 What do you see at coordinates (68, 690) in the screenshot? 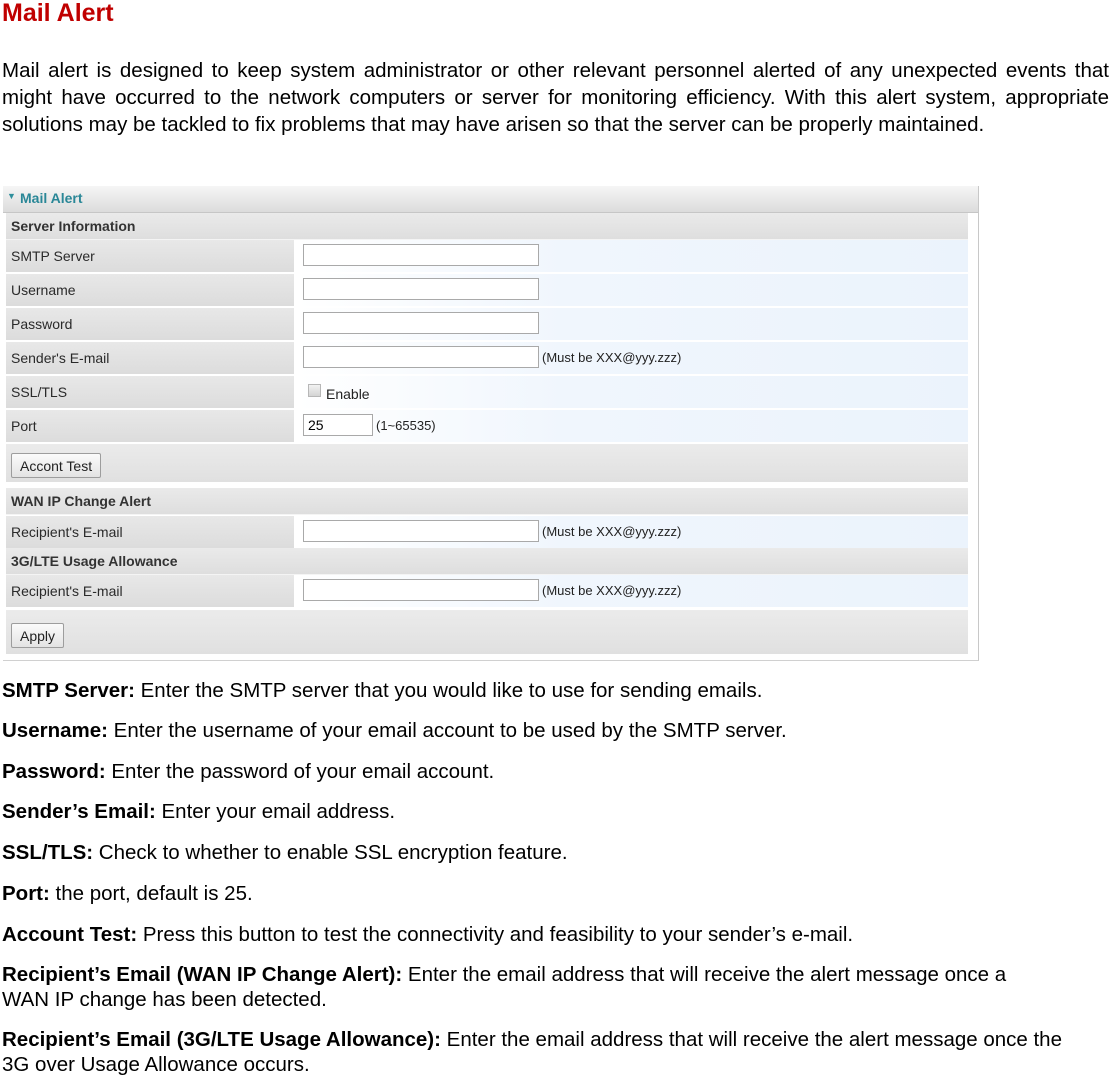
I see `desc-term: SMTP Server:` at bounding box center [68, 690].